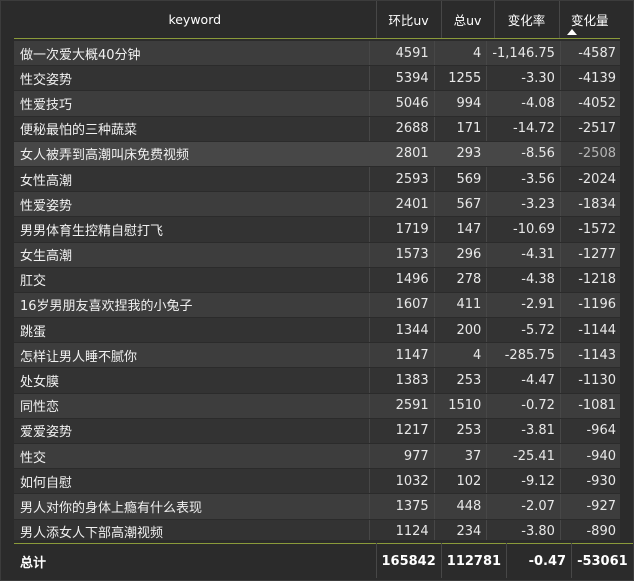 The width and height of the screenshot is (634, 581). I want to click on row-delta: -1572, so click(590, 229).